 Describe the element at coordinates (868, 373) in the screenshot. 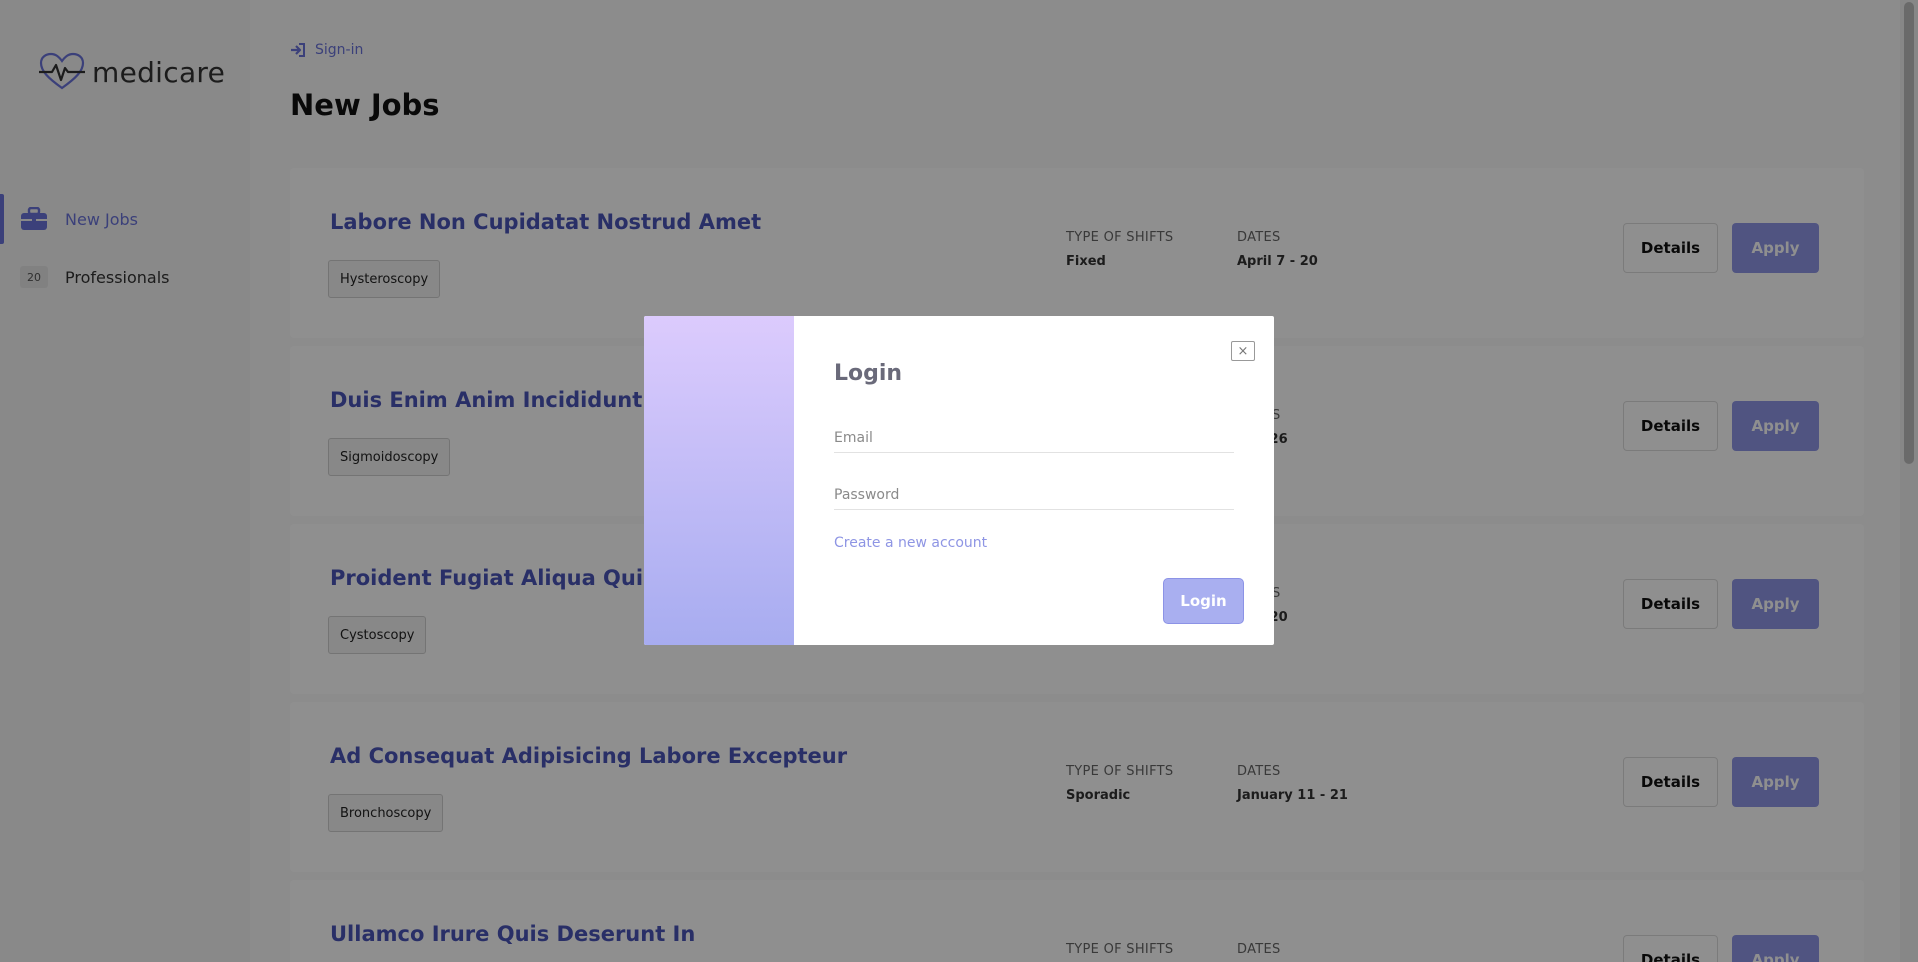

I see `modal-title: Login` at that location.